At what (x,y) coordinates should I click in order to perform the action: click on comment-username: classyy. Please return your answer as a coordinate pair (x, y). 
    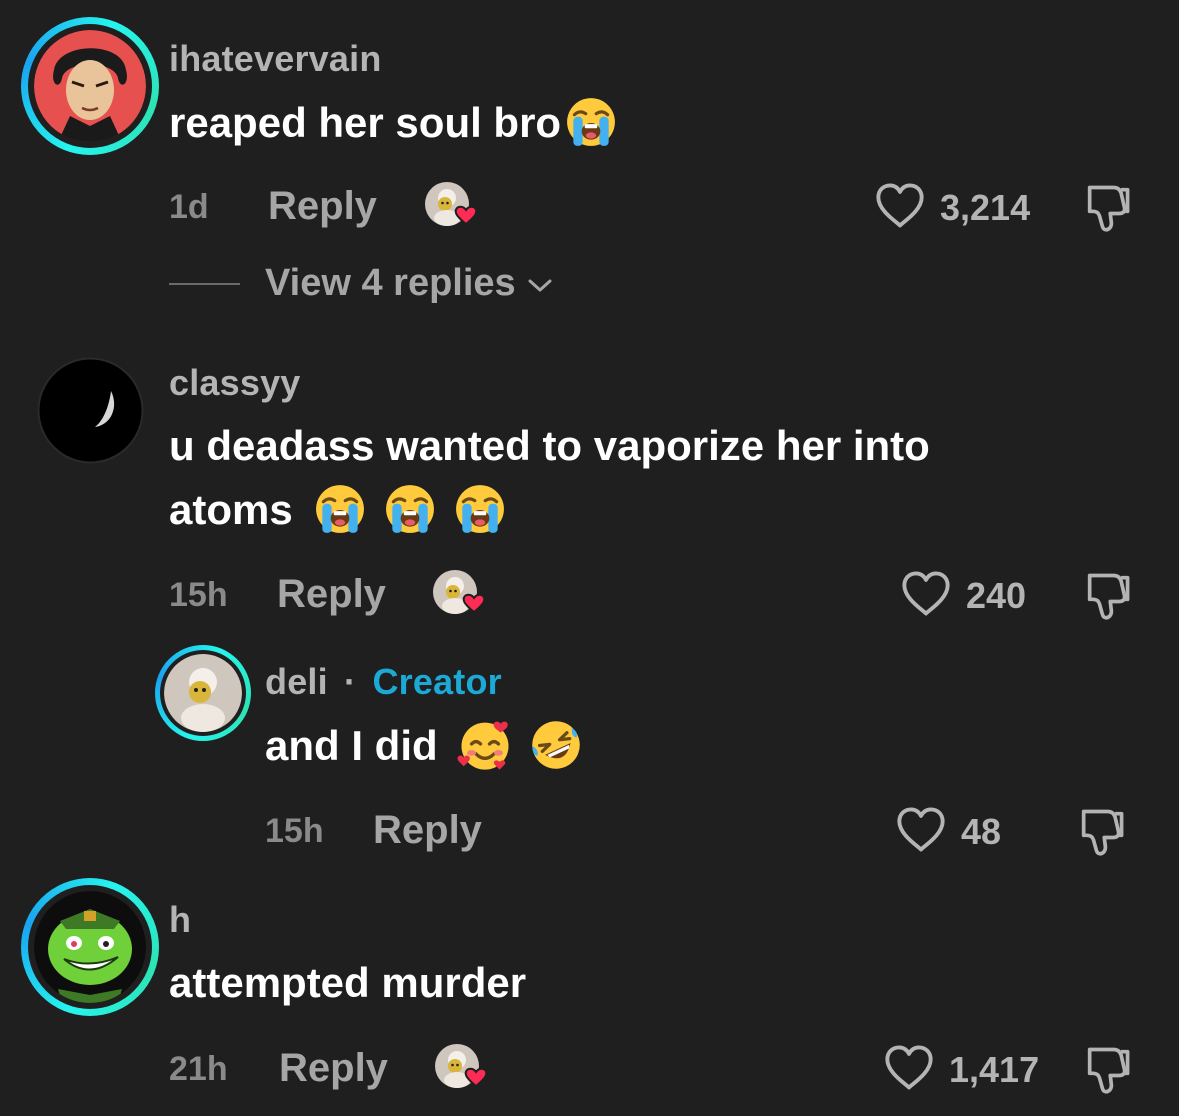
    Looking at the image, I should click on (235, 383).